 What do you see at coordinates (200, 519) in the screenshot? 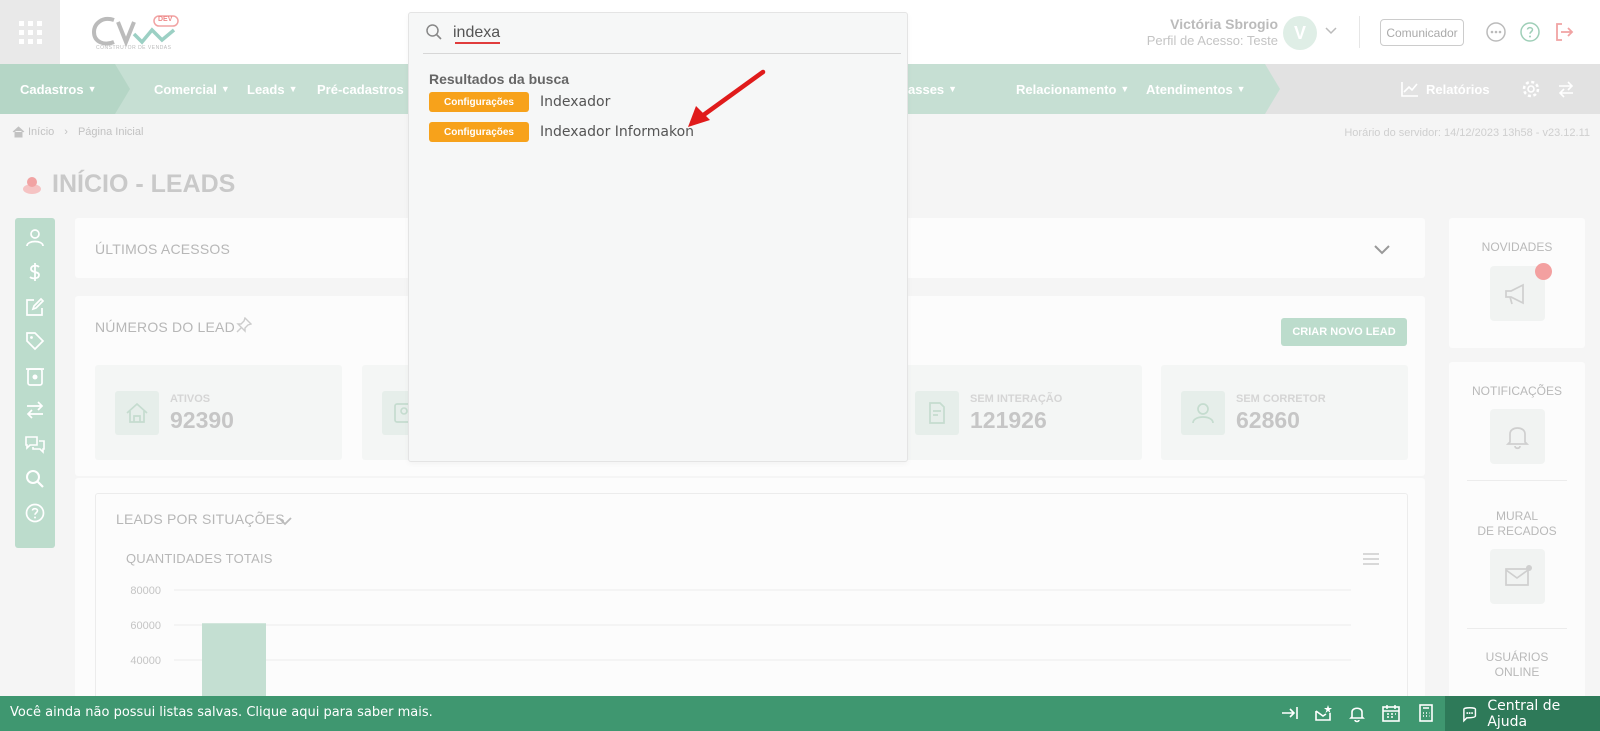
I see `chart-section-title: LEADS POR SITUAÇÕES` at bounding box center [200, 519].